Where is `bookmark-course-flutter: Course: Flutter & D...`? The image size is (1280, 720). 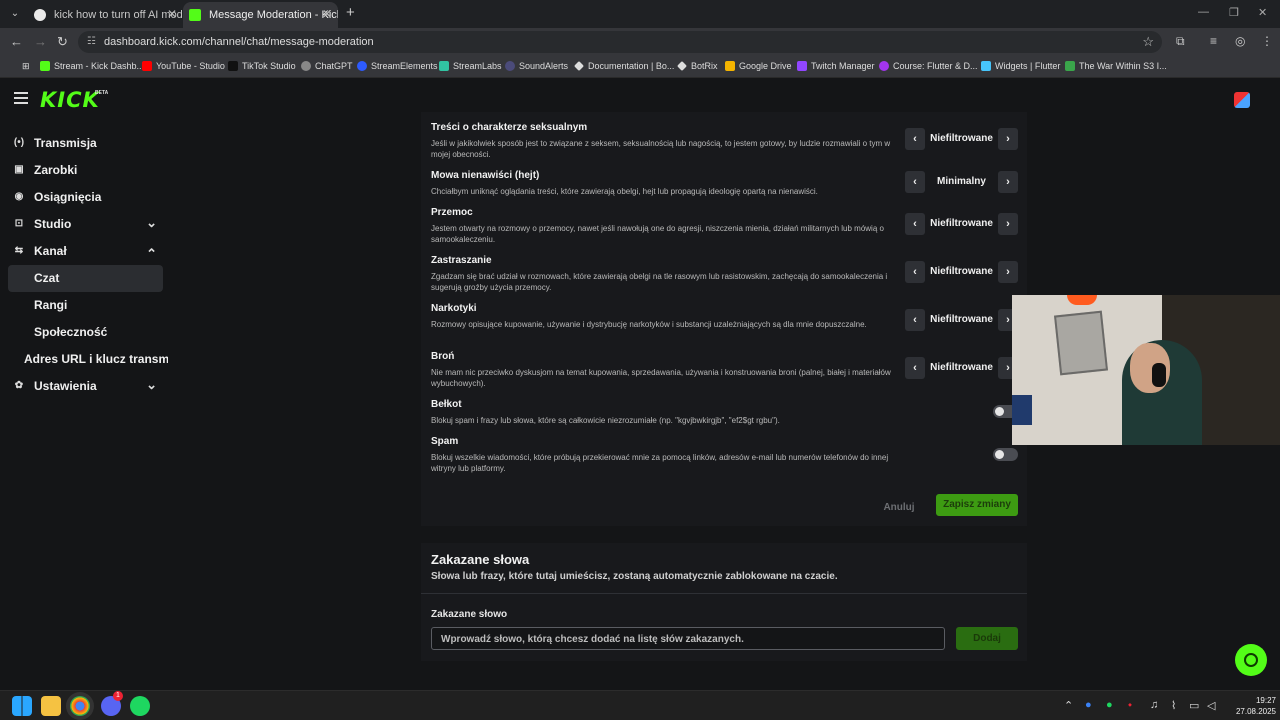 bookmark-course-flutter: Course: Flutter & D... is located at coordinates (928, 66).